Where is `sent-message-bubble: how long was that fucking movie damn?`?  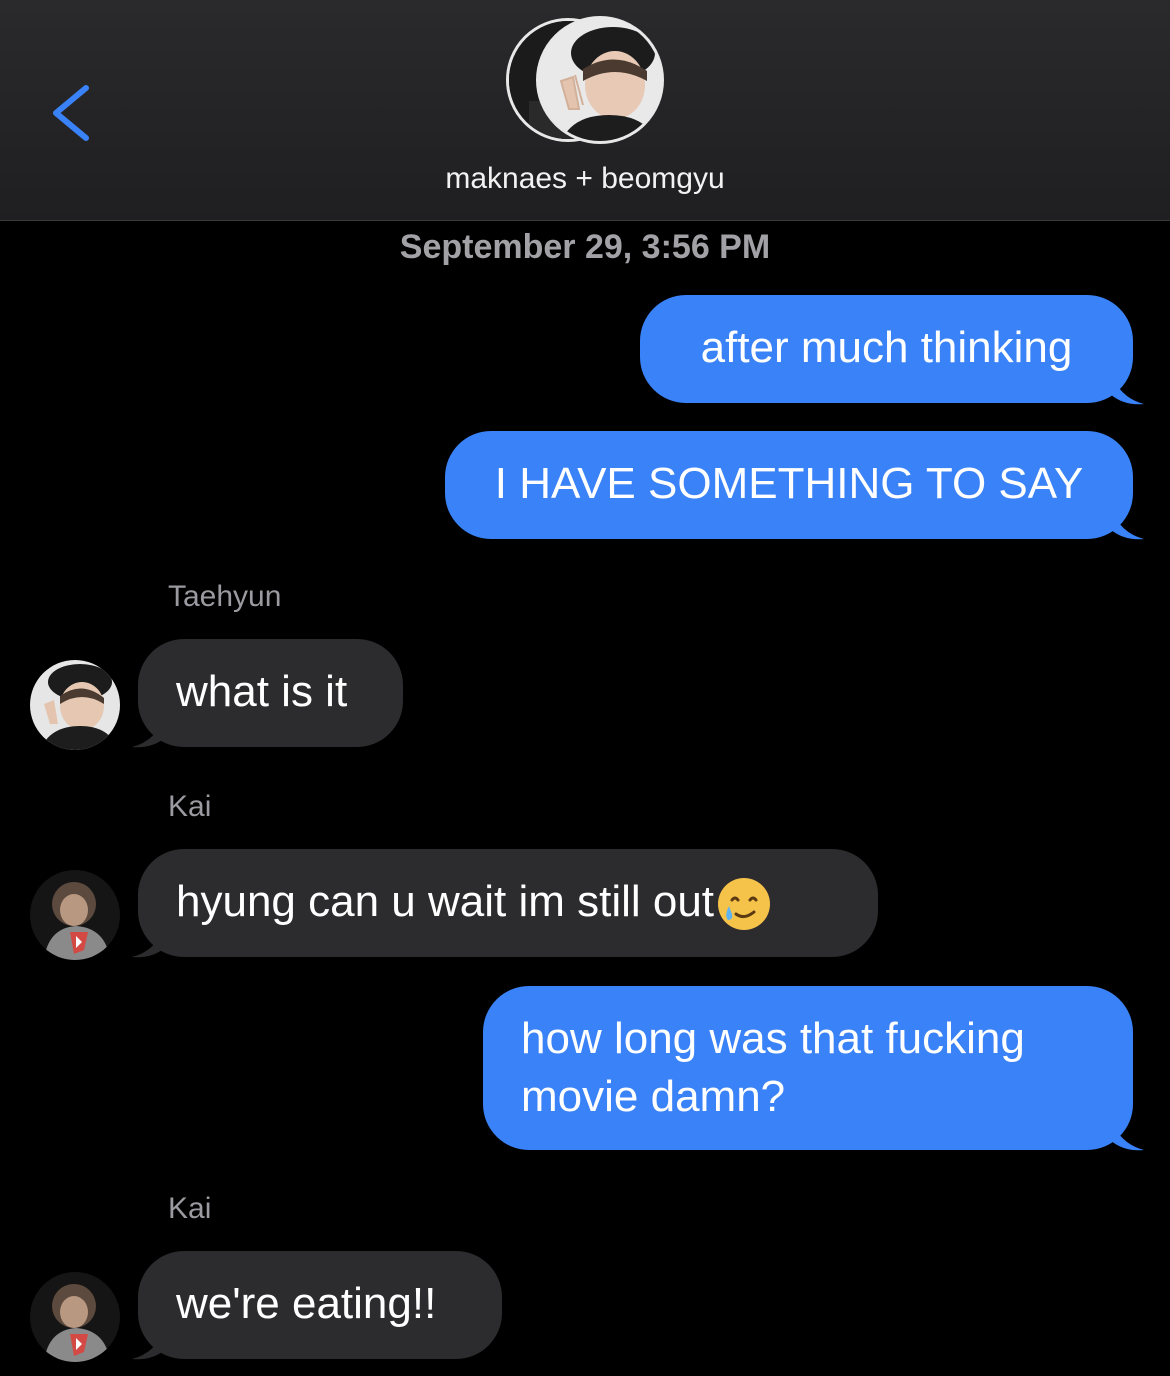 sent-message-bubble: how long was that fucking movie damn? is located at coordinates (808, 1068).